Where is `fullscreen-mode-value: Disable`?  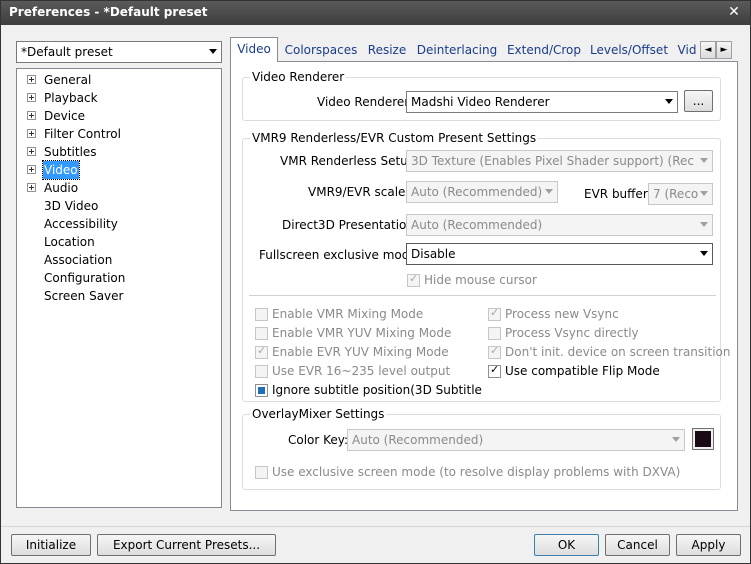
fullscreen-mode-value: Disable is located at coordinates (433, 254).